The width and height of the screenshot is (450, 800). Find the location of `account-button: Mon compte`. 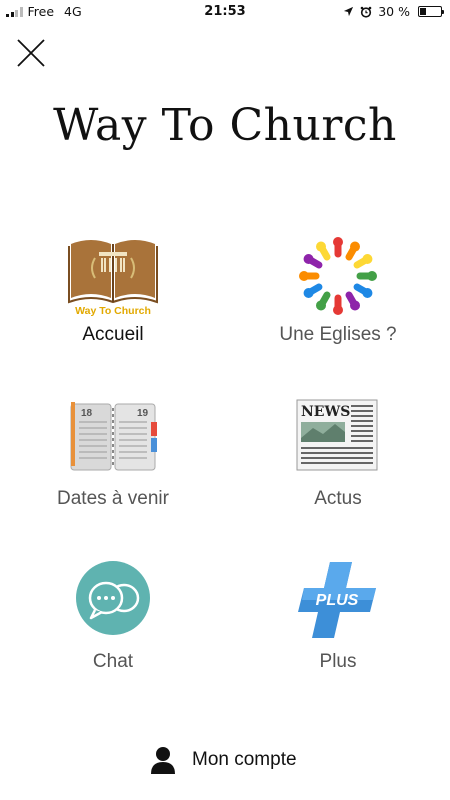

account-button: Mon compte is located at coordinates (223, 760).